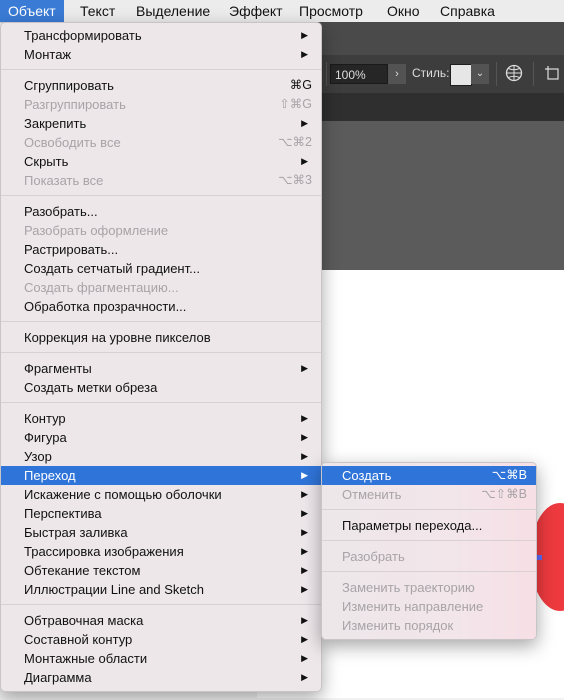 The width and height of the screenshot is (564, 700). I want to click on menu-item-image-trace: Трассировка изображения ▶, so click(161, 551).